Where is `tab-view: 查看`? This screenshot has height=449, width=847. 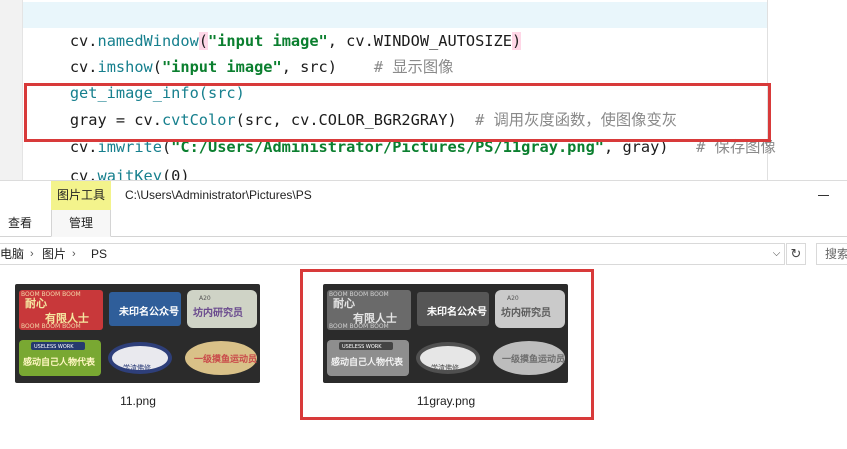
tab-view: 查看 is located at coordinates (20, 223).